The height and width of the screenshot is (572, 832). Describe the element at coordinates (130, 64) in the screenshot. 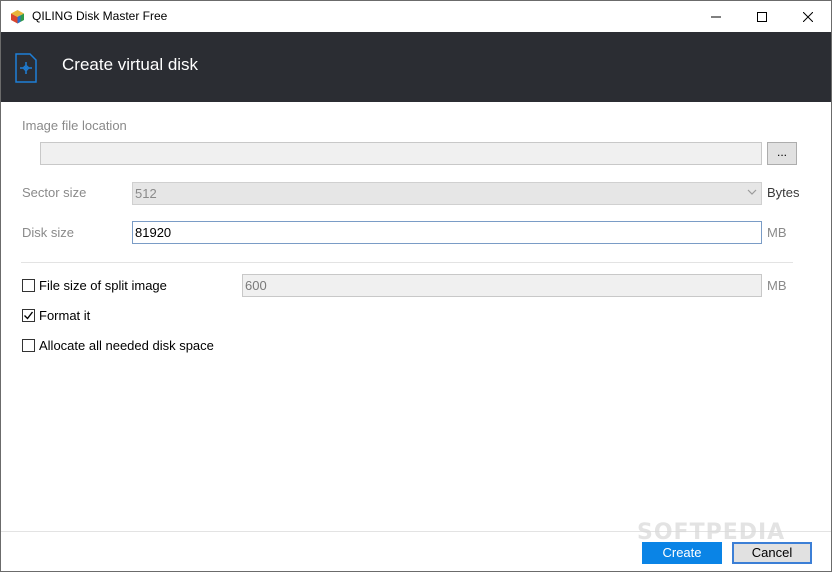

I see `dialog-title: Create virtual disk` at that location.